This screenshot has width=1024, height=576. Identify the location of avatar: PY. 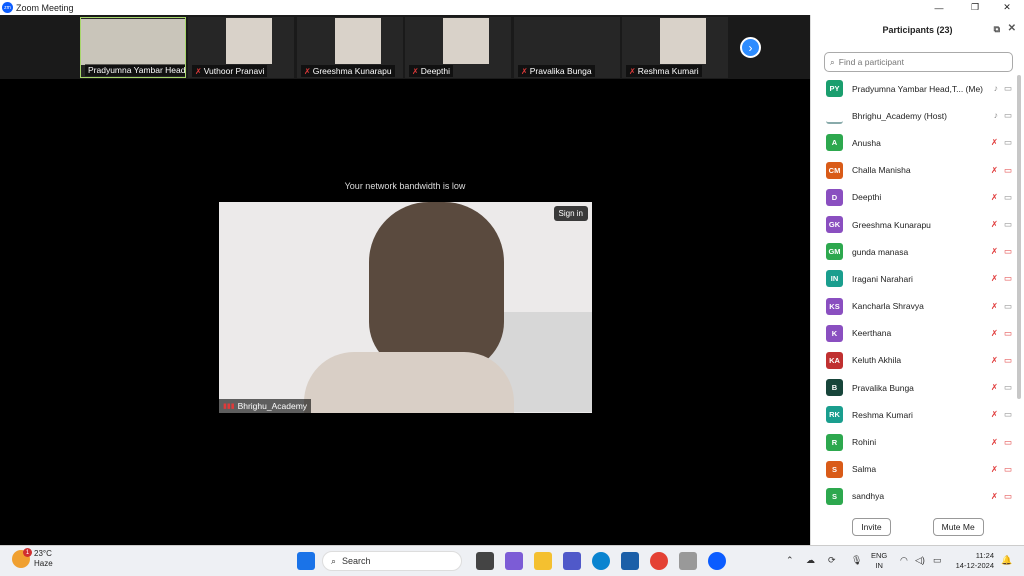
(834, 89).